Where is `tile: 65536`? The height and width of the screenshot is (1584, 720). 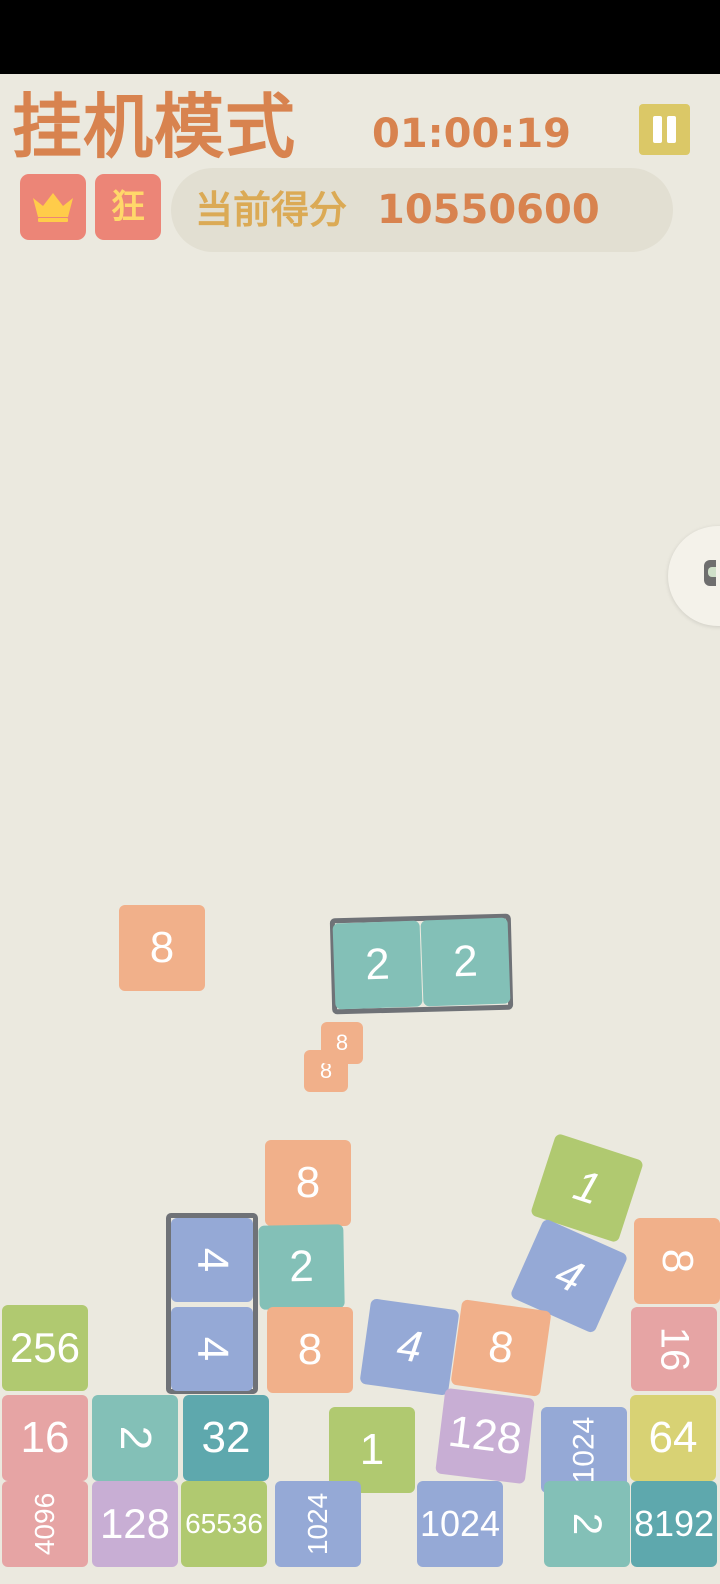 tile: 65536 is located at coordinates (224, 1524).